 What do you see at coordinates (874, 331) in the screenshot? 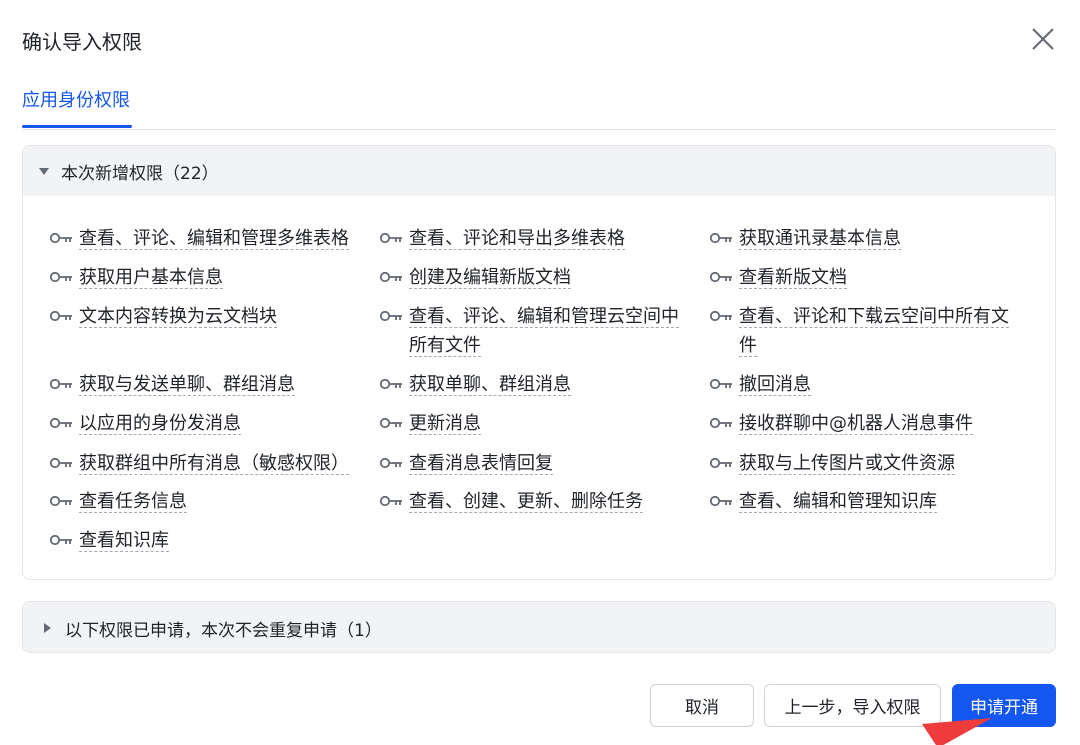
I see `permission-label-text: 查看、评论和下载云空间中所有文件` at bounding box center [874, 331].